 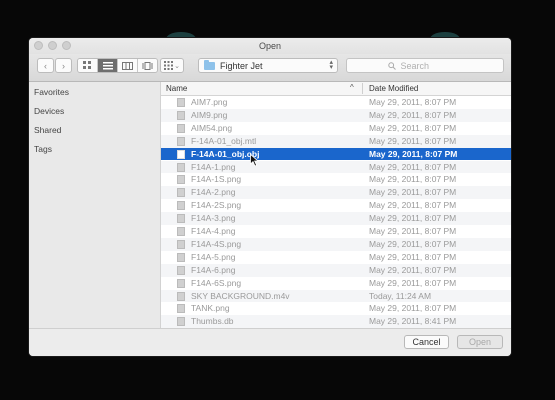 I want to click on file-name: F14A-1S.png, so click(x=216, y=179).